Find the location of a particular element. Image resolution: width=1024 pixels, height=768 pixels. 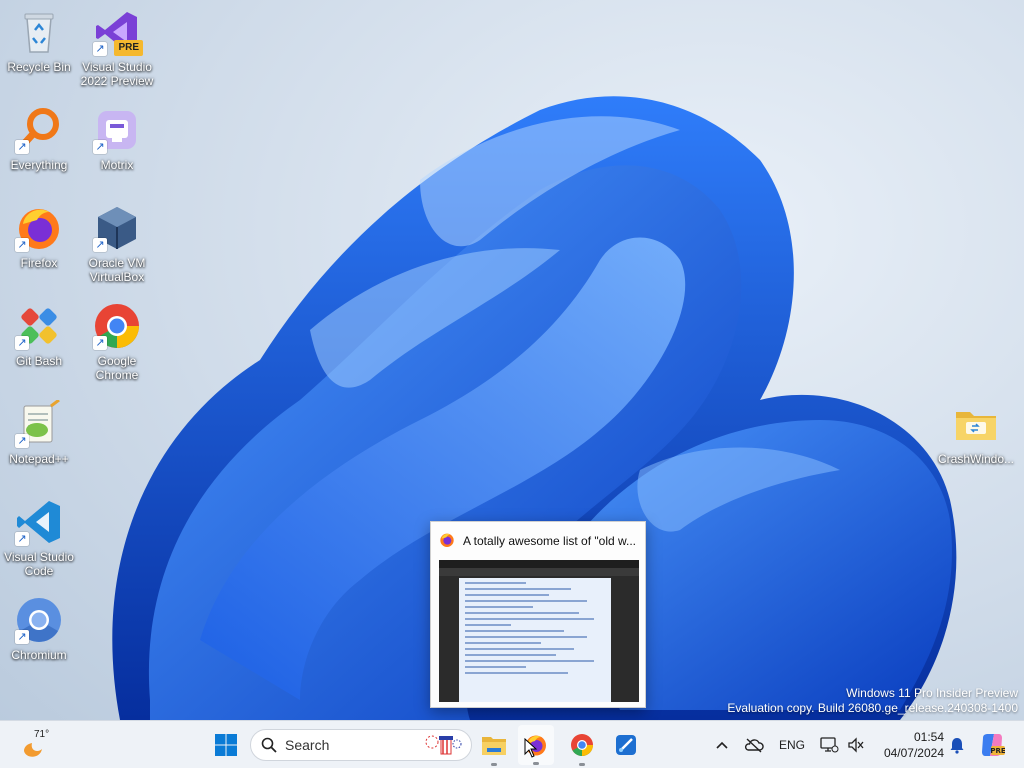

desktop-icon-chromium: ↗ Chromium is located at coordinates (39, 629).